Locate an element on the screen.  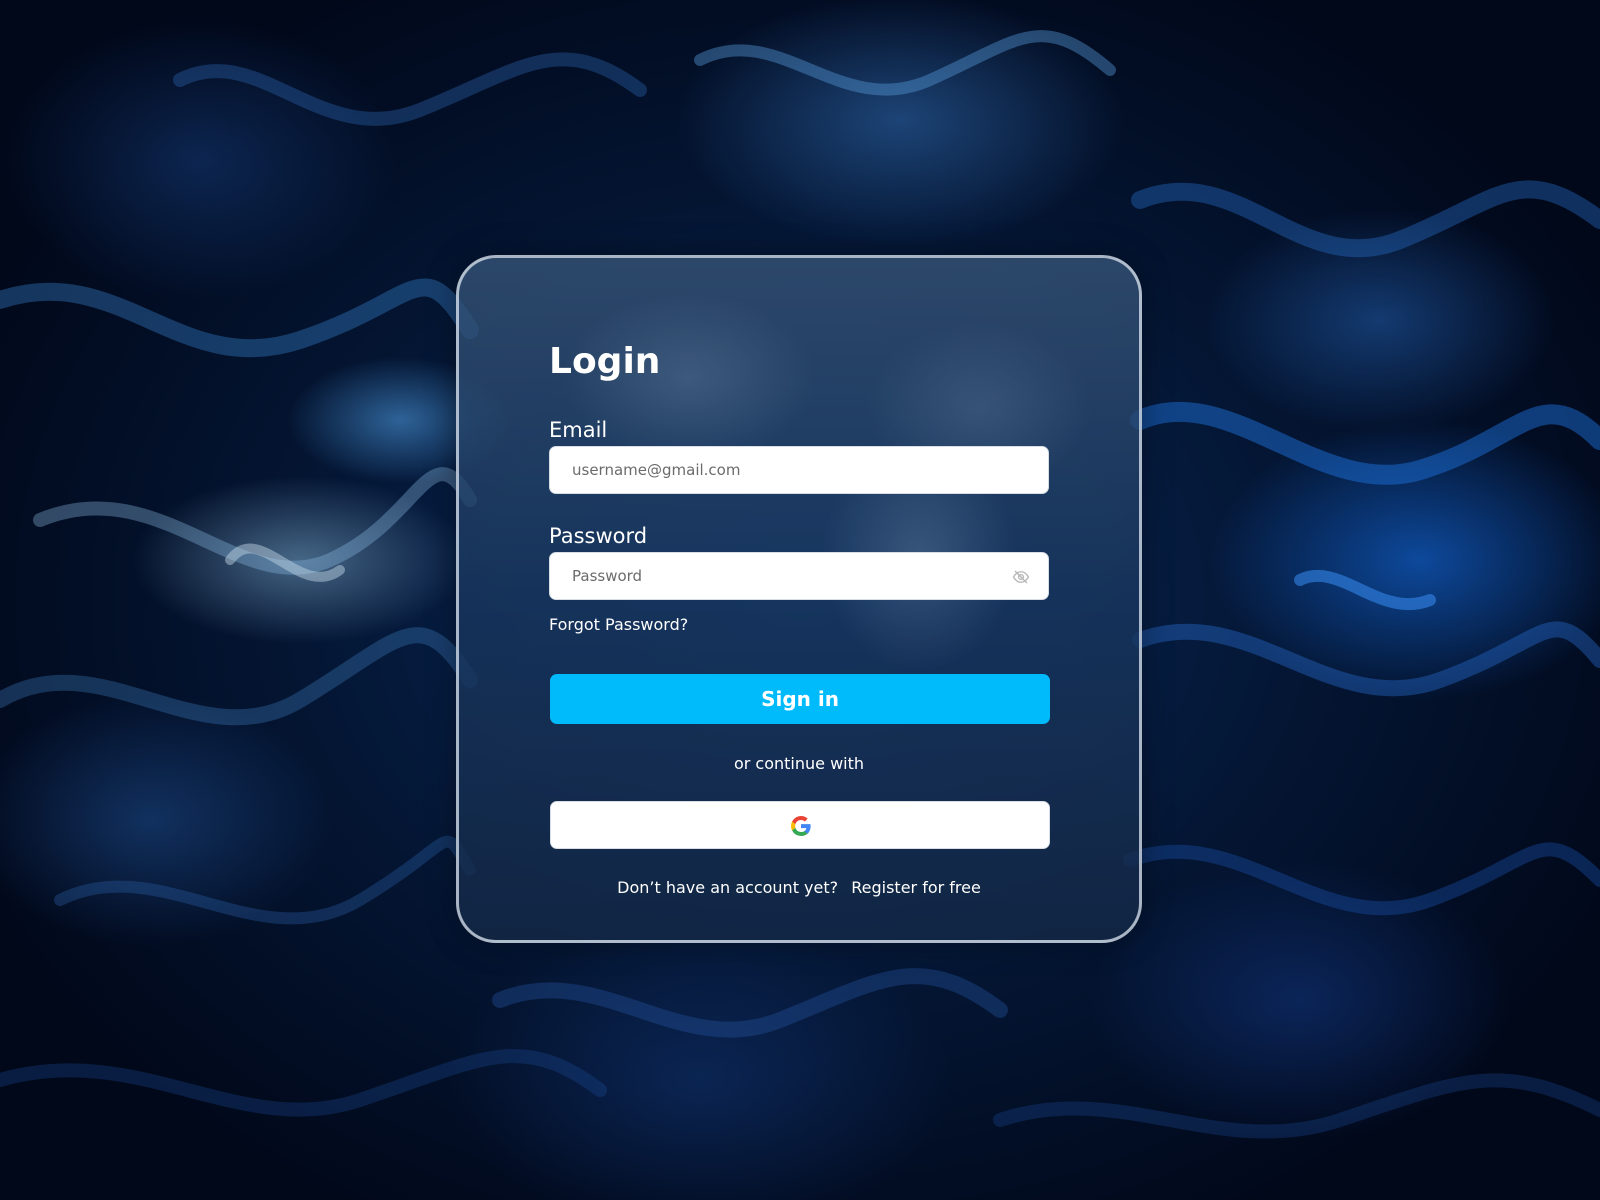
password-field-wrapper is located at coordinates (799, 576).